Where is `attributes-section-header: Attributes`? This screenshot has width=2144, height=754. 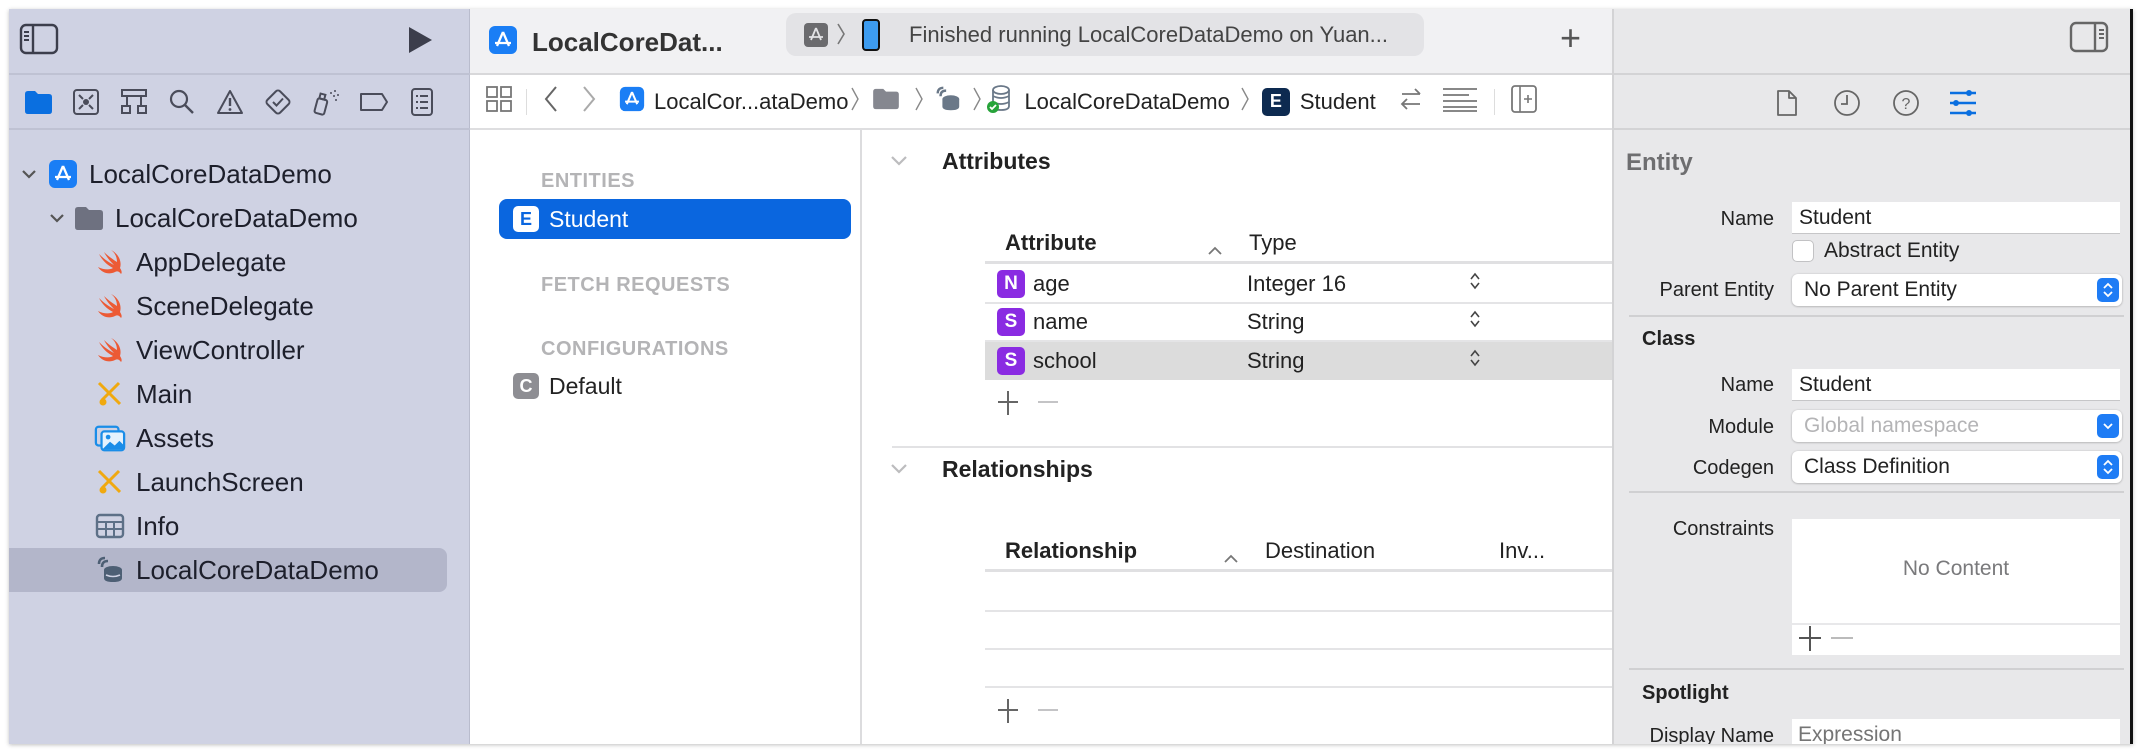
attributes-section-header: Attributes is located at coordinates (956, 161).